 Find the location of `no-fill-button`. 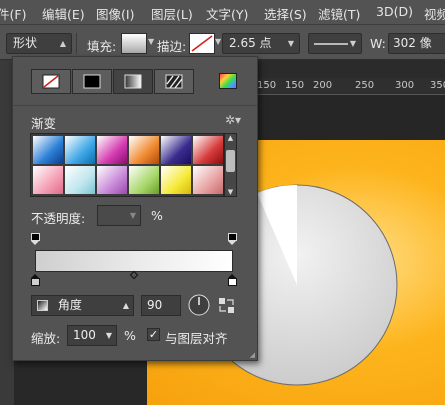

no-fill-button is located at coordinates (51, 81).